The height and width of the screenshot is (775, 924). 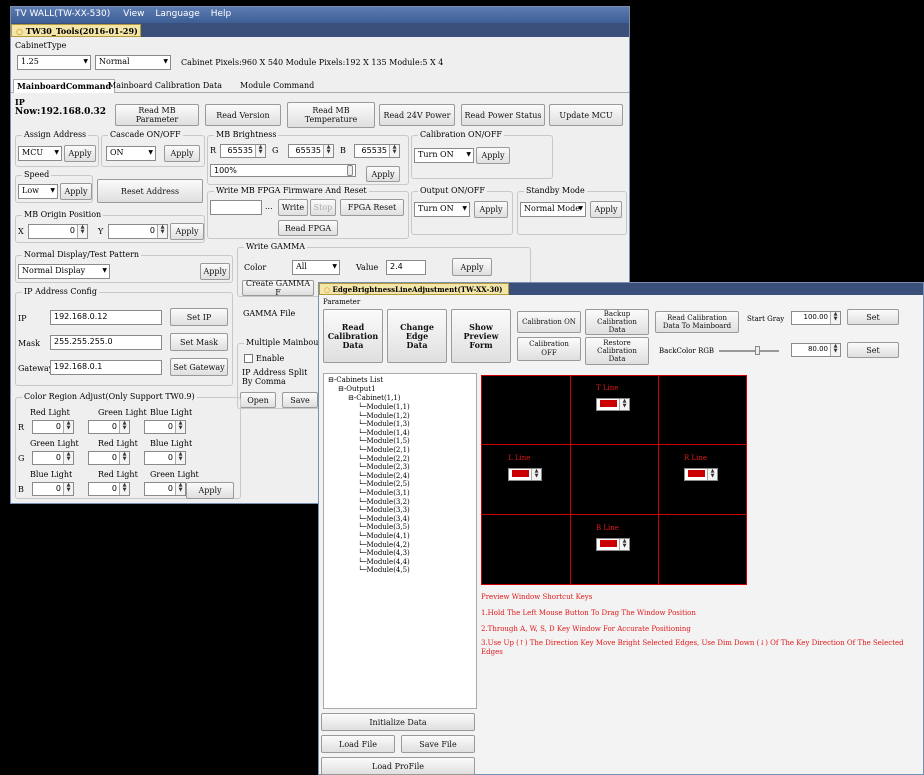 What do you see at coordinates (384, 450) in the screenshot?
I see `tree-module-item: └─Module(2,1)` at bounding box center [384, 450].